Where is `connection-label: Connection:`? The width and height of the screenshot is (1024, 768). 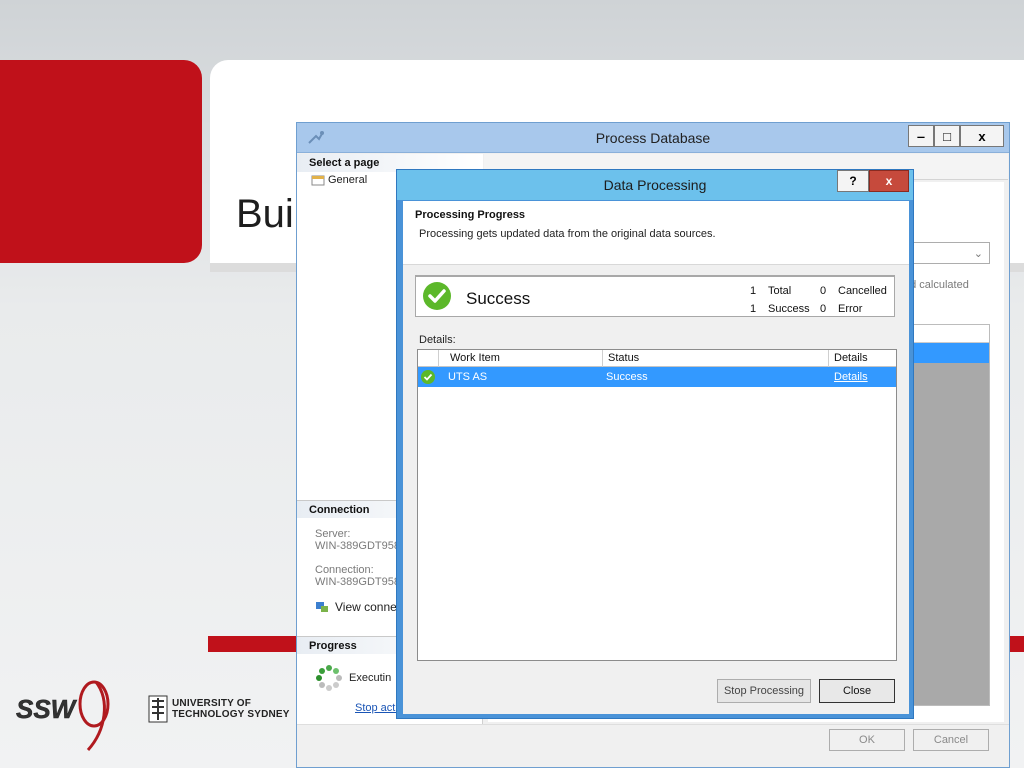
connection-label: Connection: is located at coordinates (344, 570).